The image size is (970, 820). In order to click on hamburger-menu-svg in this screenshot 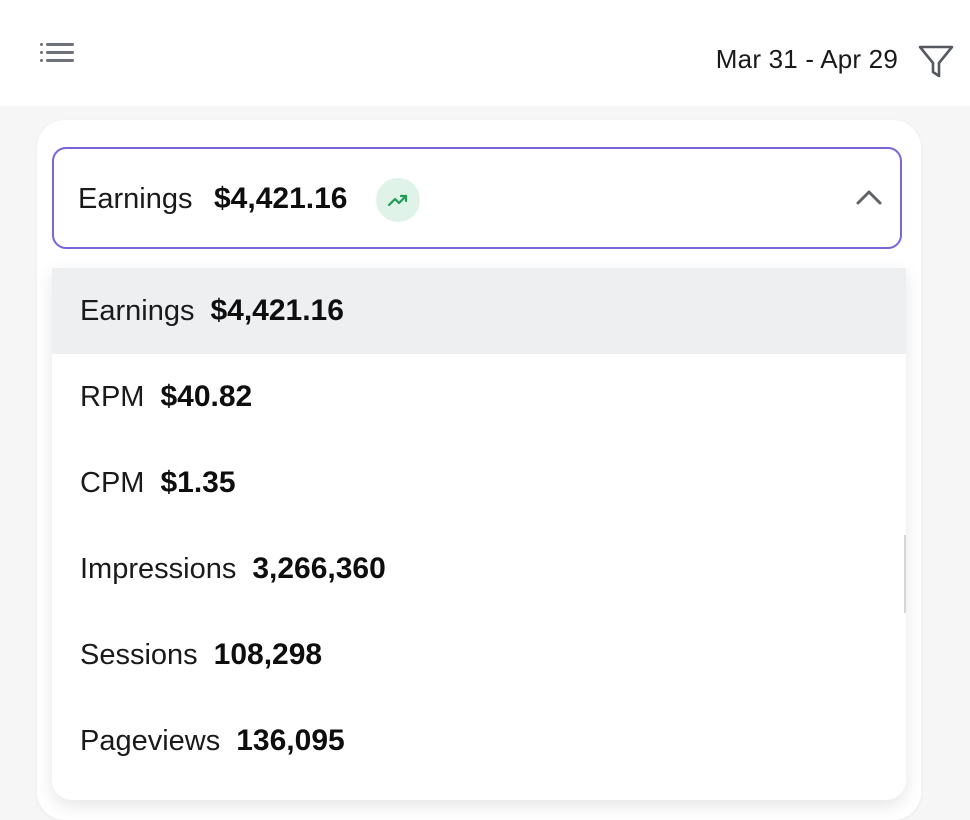, I will do `click(57, 52)`.